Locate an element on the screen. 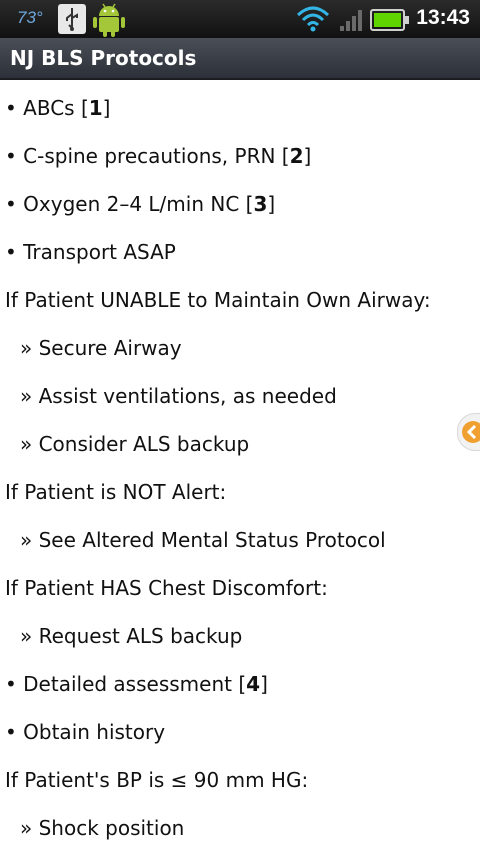 Image resolution: width=480 pixels, height=854 pixels. reference-link: 3 is located at coordinates (260, 204).